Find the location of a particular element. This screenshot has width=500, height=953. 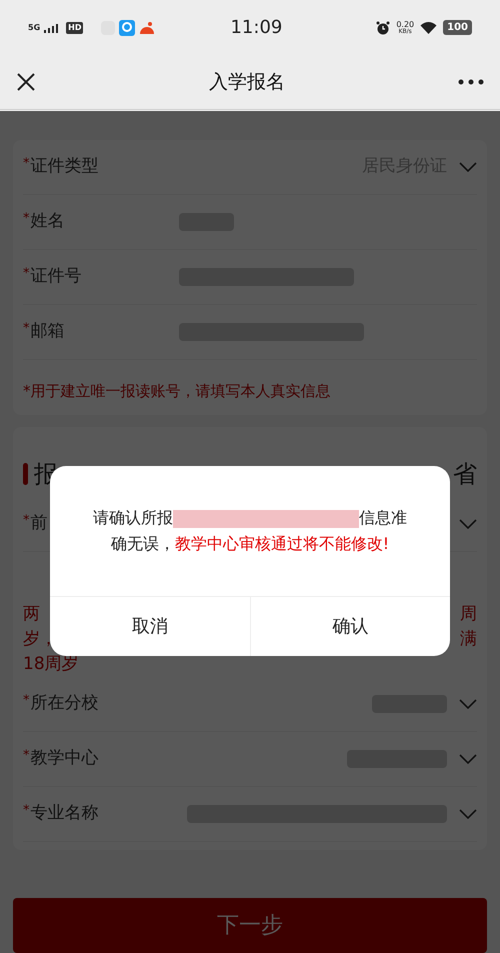

field-label: 专业名称 is located at coordinates (64, 813).